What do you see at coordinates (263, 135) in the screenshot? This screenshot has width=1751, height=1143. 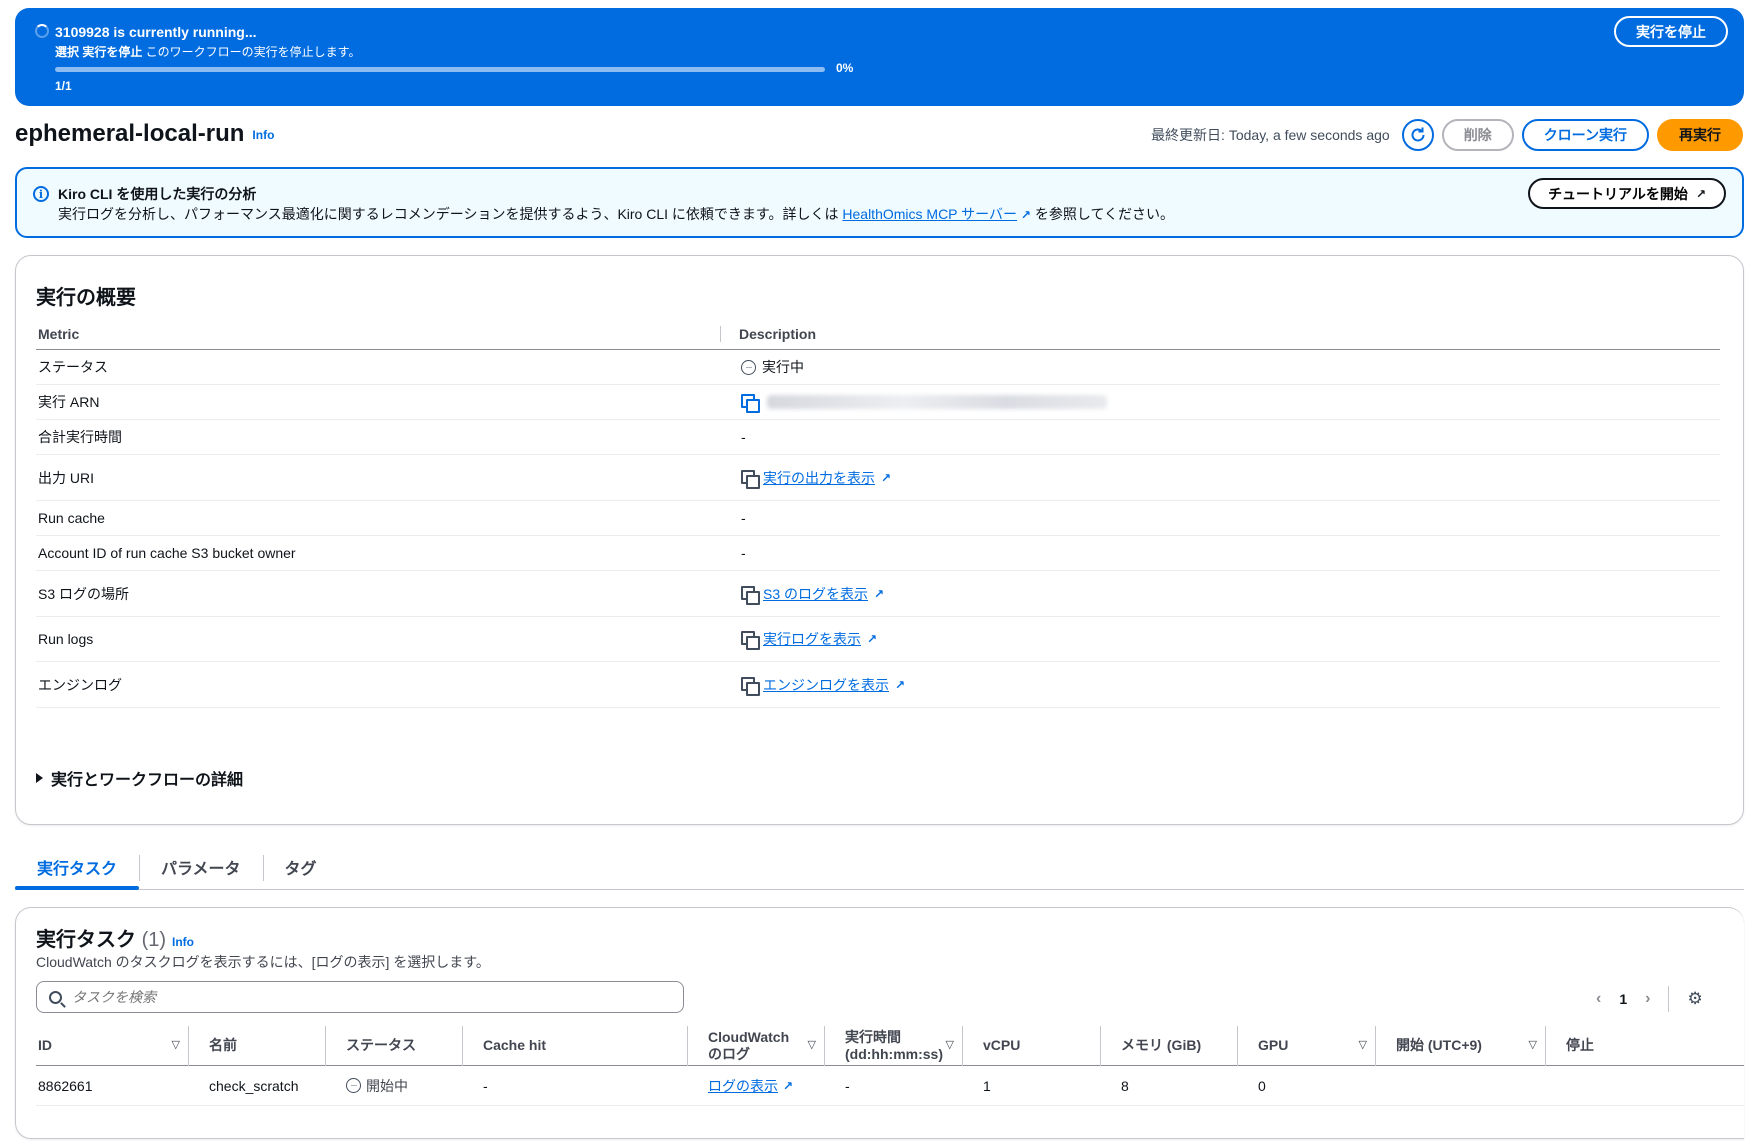 I see `title-info-link: Info` at bounding box center [263, 135].